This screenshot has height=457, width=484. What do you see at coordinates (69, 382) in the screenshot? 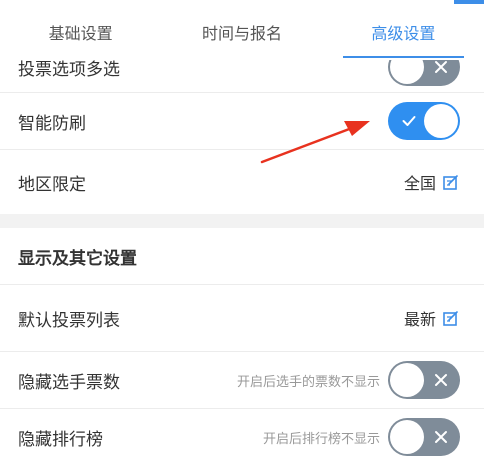
I see `hide-votes-label: 隐藏选手票数` at bounding box center [69, 382].